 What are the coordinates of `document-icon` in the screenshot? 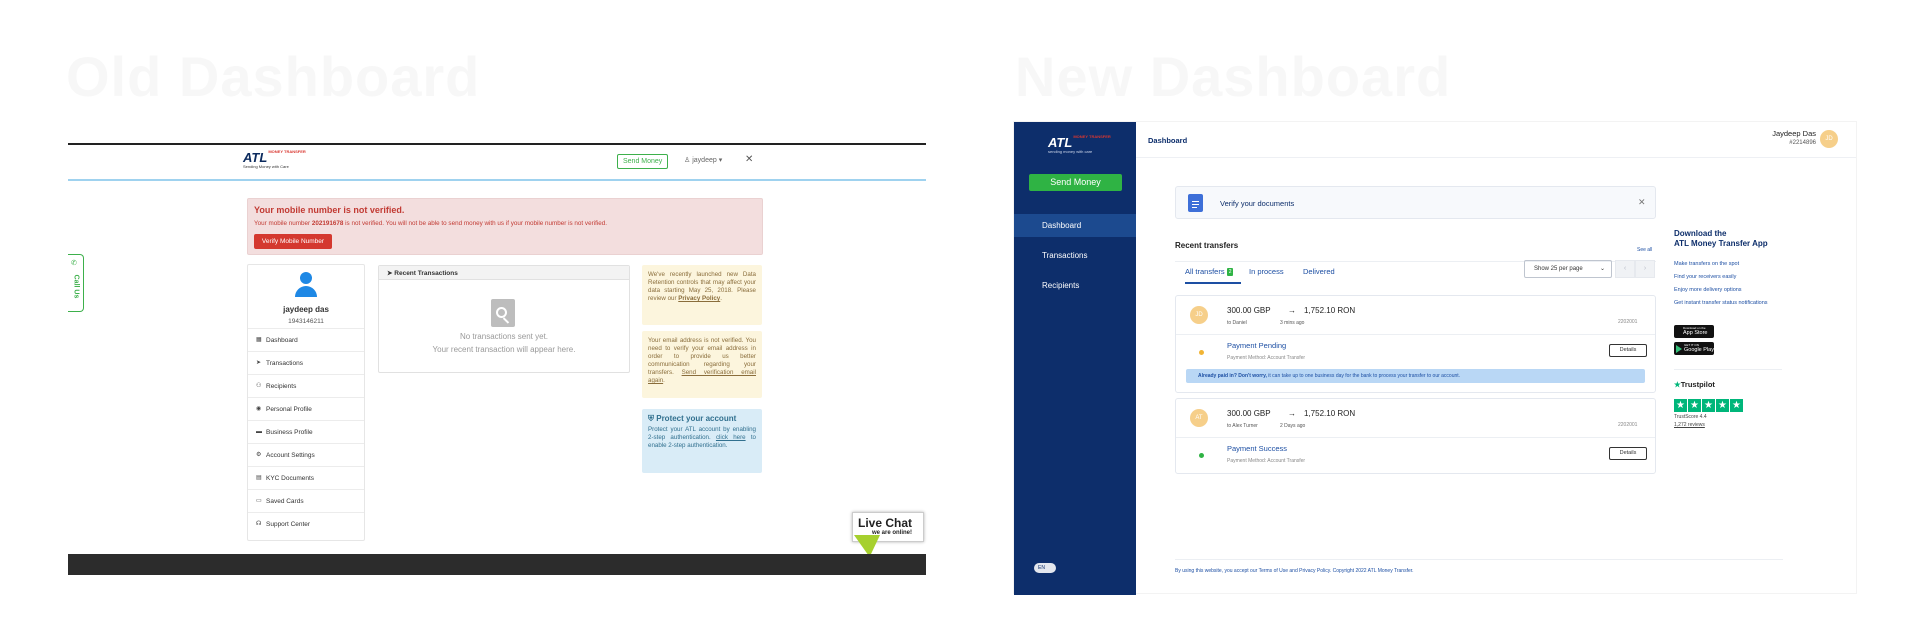 It's located at (1195, 203).